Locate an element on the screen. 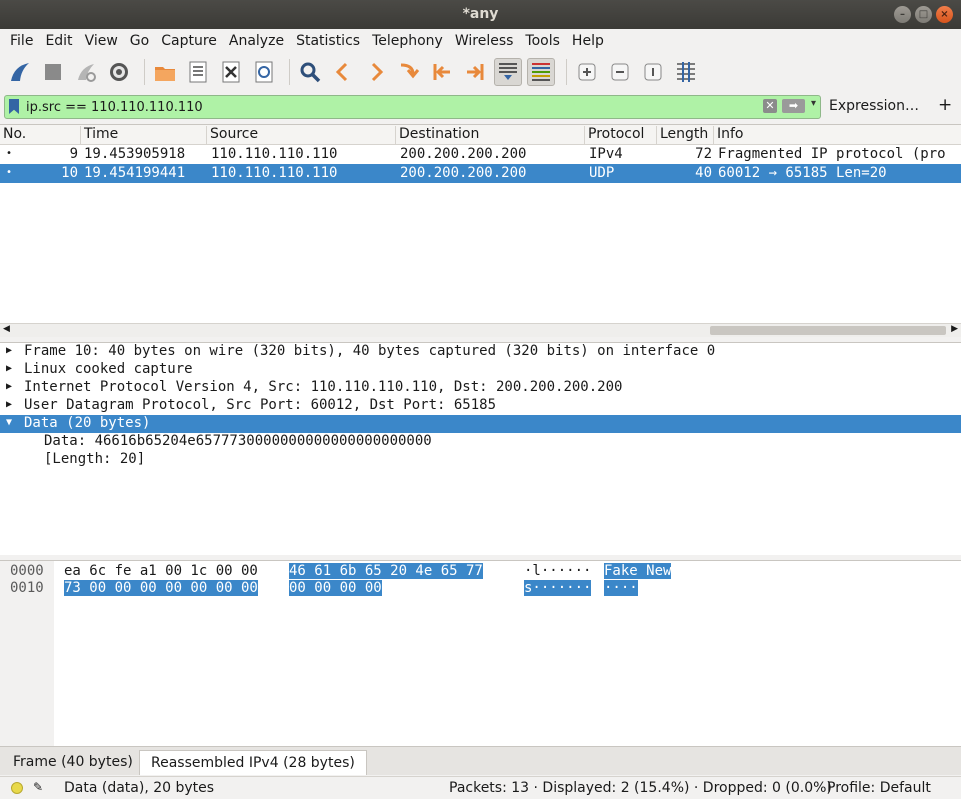  colorize-icon is located at coordinates (541, 72).